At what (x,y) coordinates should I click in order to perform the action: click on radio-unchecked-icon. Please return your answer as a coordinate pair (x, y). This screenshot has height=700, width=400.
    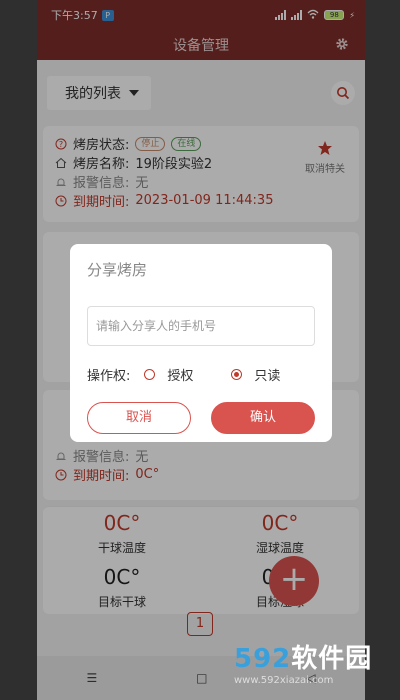
    Looking at the image, I should click on (150, 374).